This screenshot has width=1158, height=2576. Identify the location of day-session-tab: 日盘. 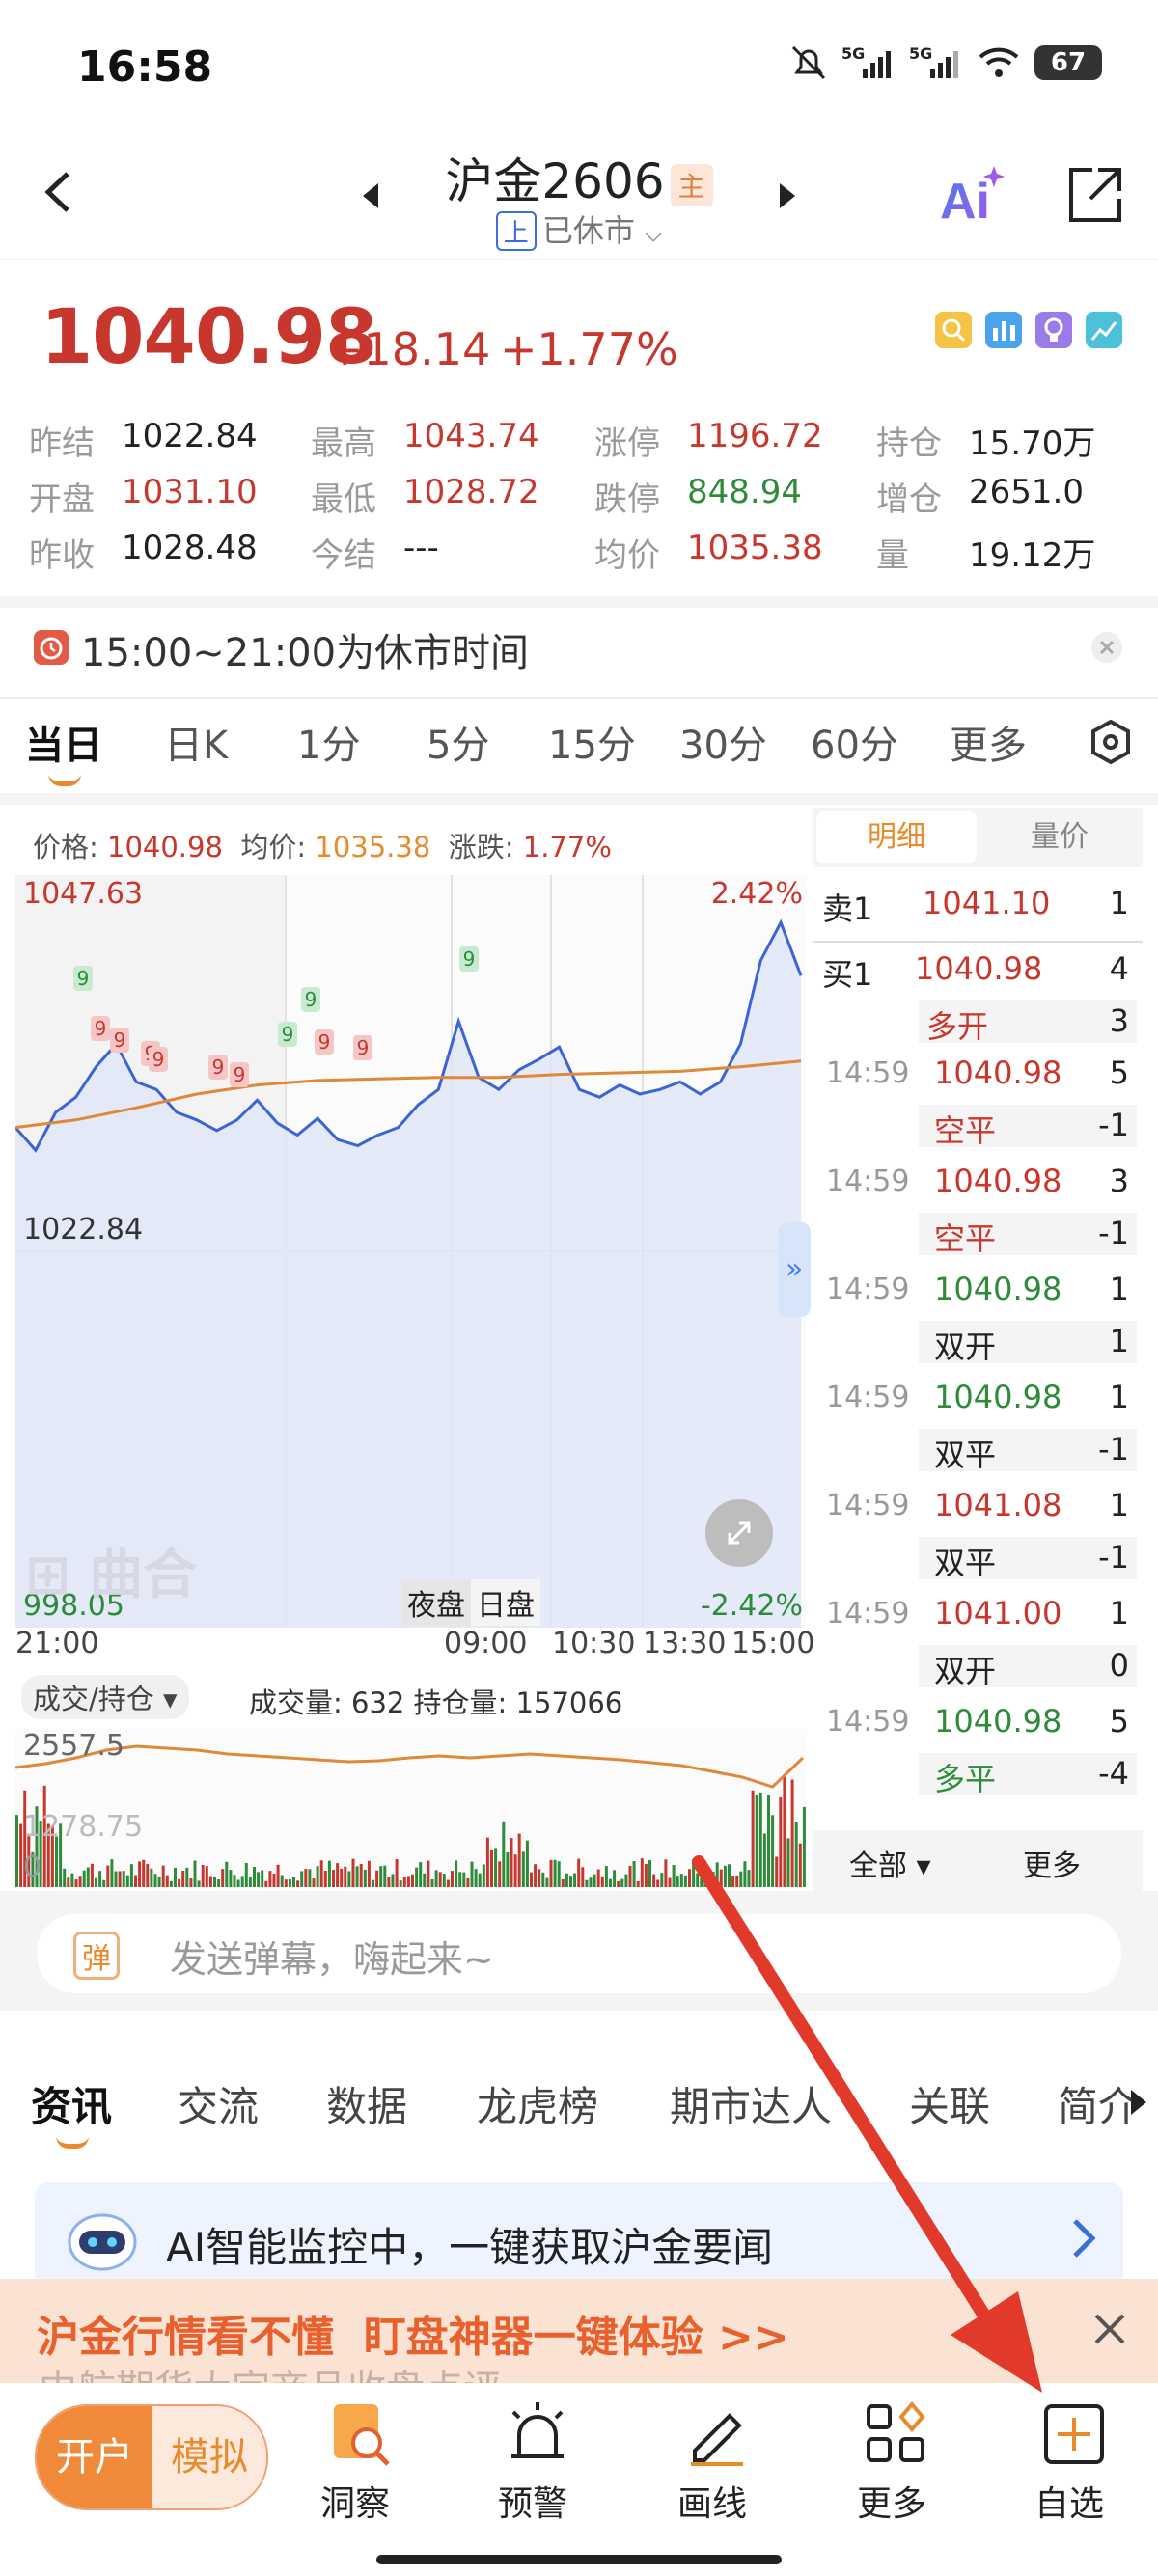
(505, 1602).